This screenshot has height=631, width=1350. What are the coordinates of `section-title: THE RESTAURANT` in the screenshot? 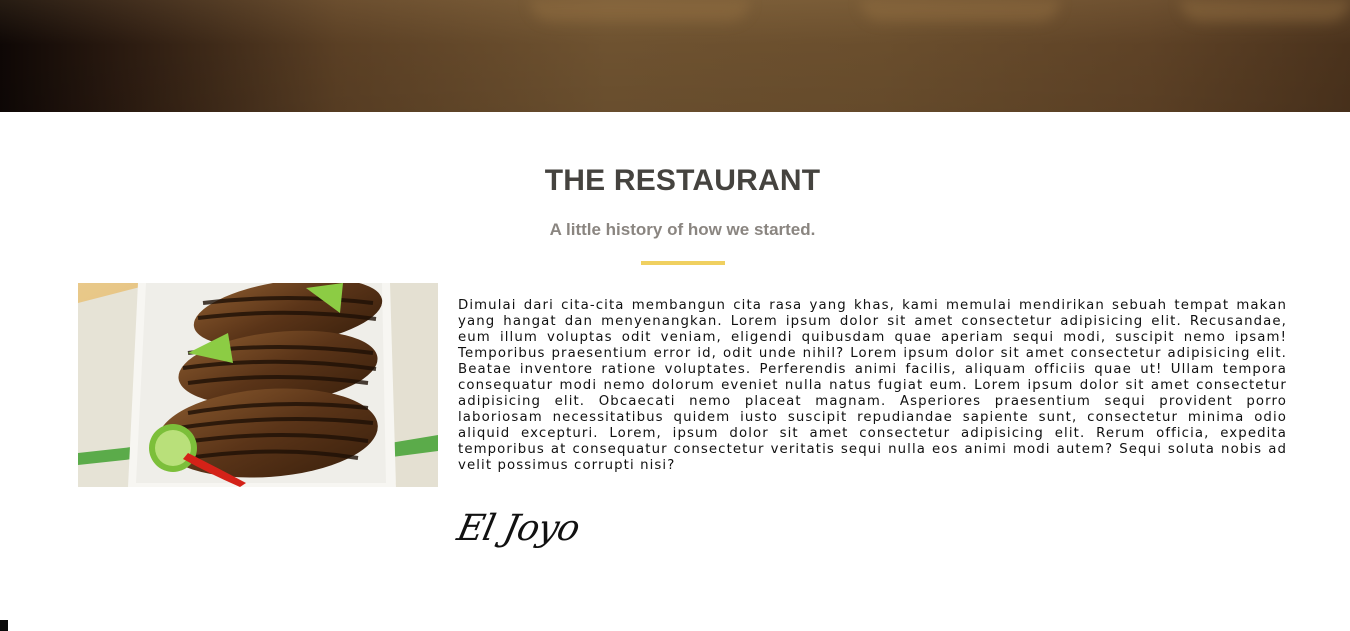 It's located at (682, 180).